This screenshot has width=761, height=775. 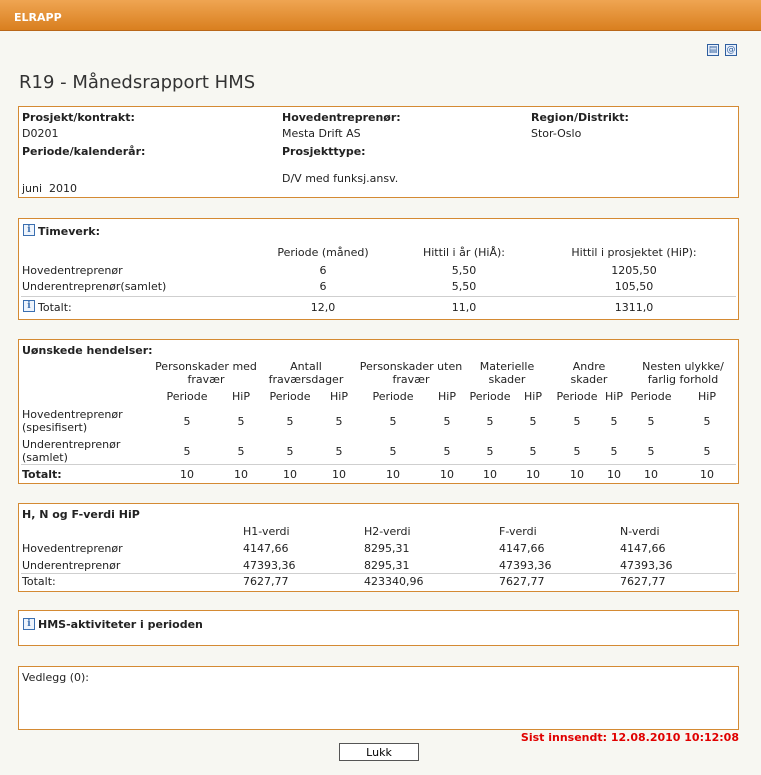 I want to click on activities-title: HMS-aktiviteter i perioden, so click(x=120, y=624).